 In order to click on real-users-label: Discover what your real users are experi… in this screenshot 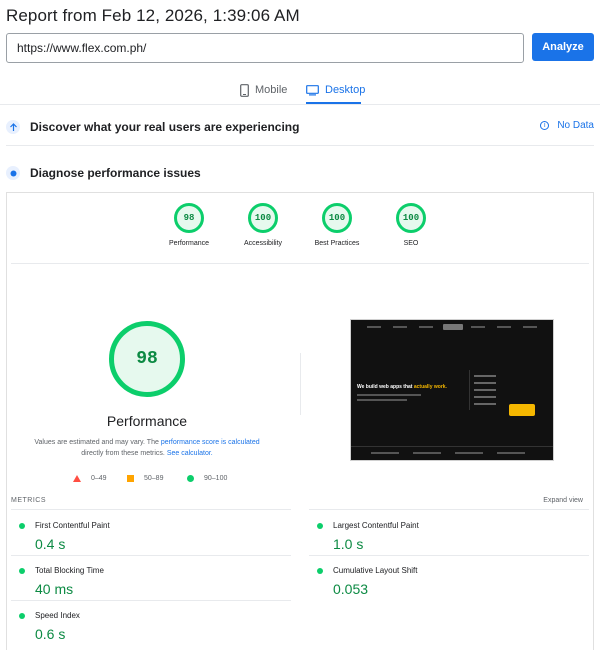, I will do `click(165, 127)`.